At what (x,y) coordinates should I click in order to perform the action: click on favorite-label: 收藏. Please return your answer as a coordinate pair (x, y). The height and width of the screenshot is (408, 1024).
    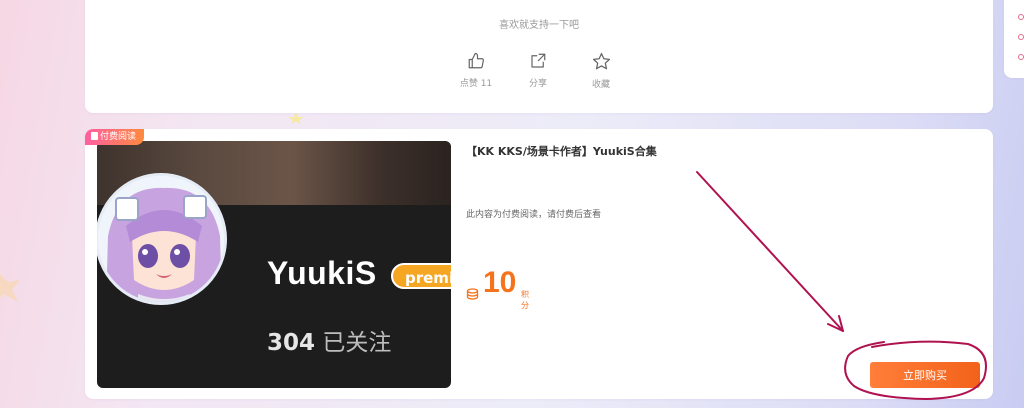
    Looking at the image, I should click on (600, 85).